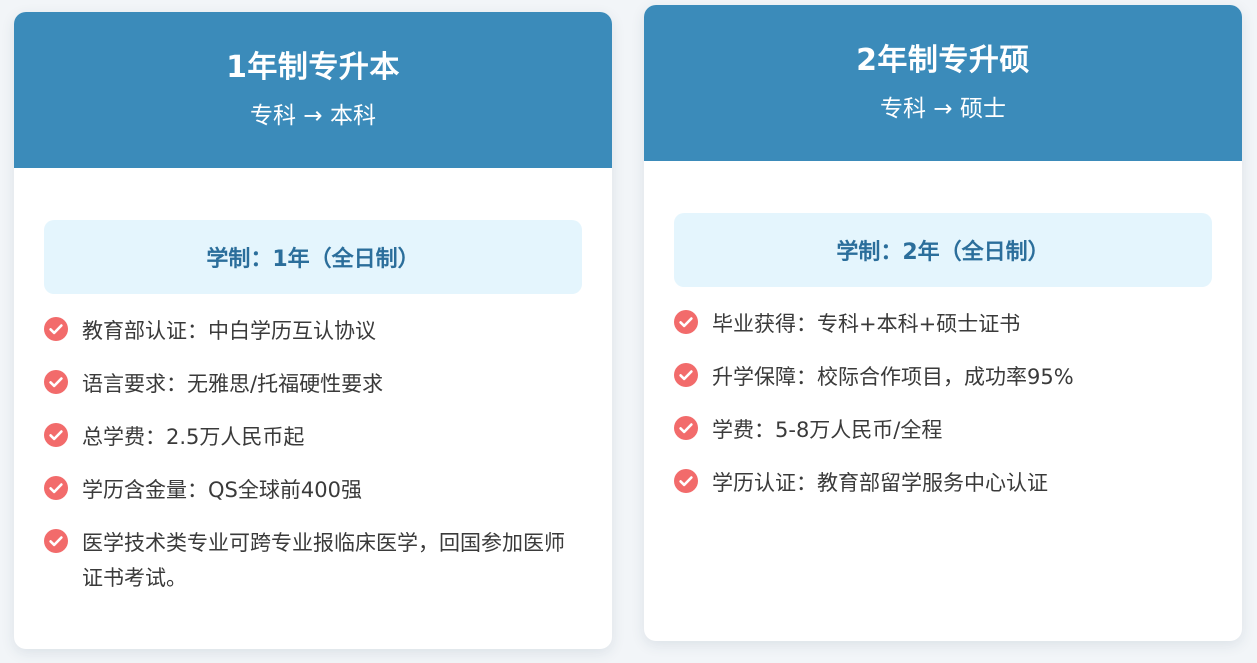 Image resolution: width=1257 pixels, height=663 pixels. I want to click on card-subtitle: 专科 → 硕士, so click(943, 109).